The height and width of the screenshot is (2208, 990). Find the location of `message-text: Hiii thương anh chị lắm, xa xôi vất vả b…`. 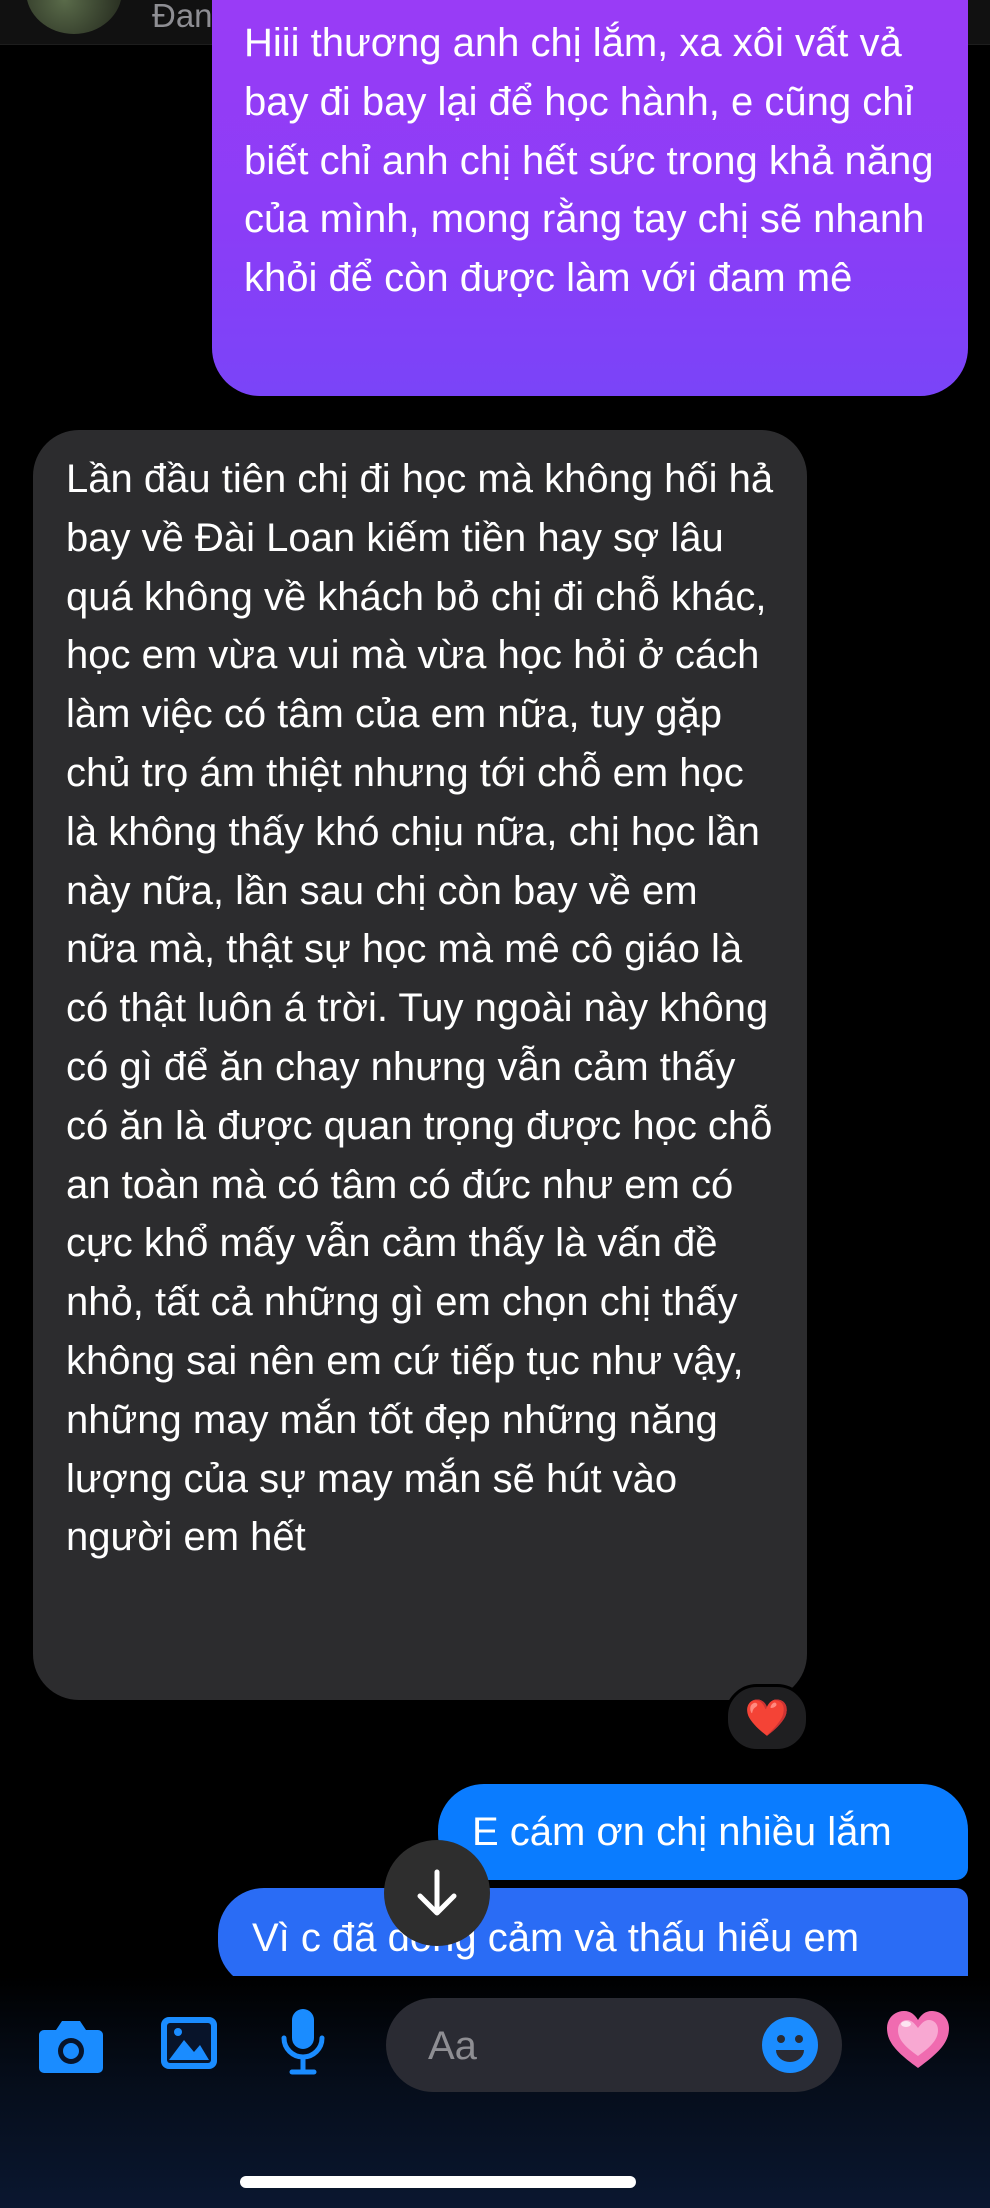

message-text: Hiii thương anh chị lắm, xa xôi vất vả b… is located at coordinates (589, 161).